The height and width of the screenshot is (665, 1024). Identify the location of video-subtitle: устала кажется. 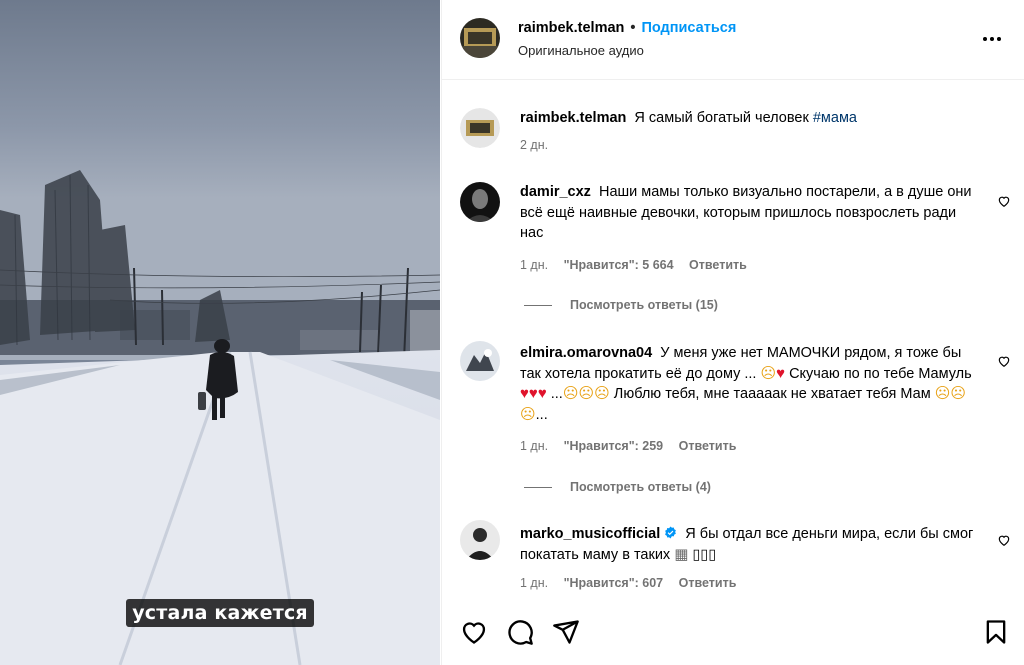
(220, 613).